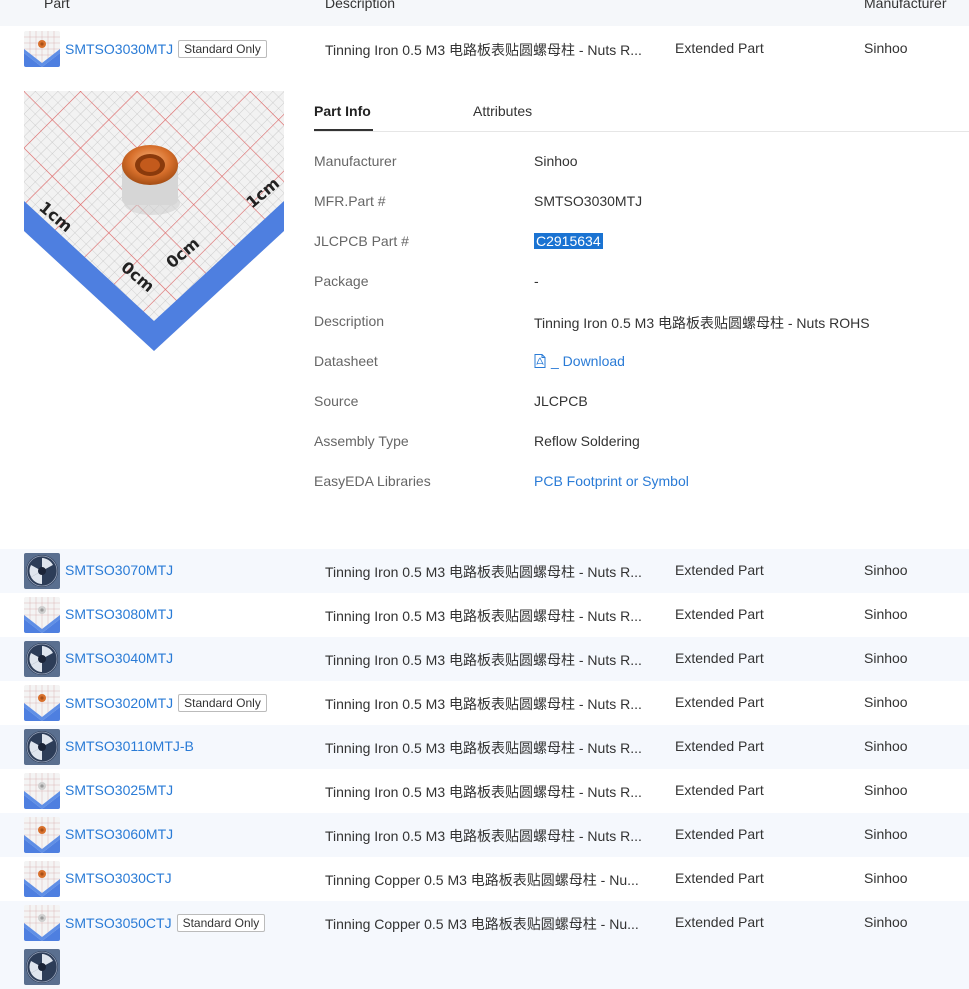 Image resolution: width=969 pixels, height=989 pixels. What do you see at coordinates (346, 361) in the screenshot?
I see `info-label-datasheet: Datasheet` at bounding box center [346, 361].